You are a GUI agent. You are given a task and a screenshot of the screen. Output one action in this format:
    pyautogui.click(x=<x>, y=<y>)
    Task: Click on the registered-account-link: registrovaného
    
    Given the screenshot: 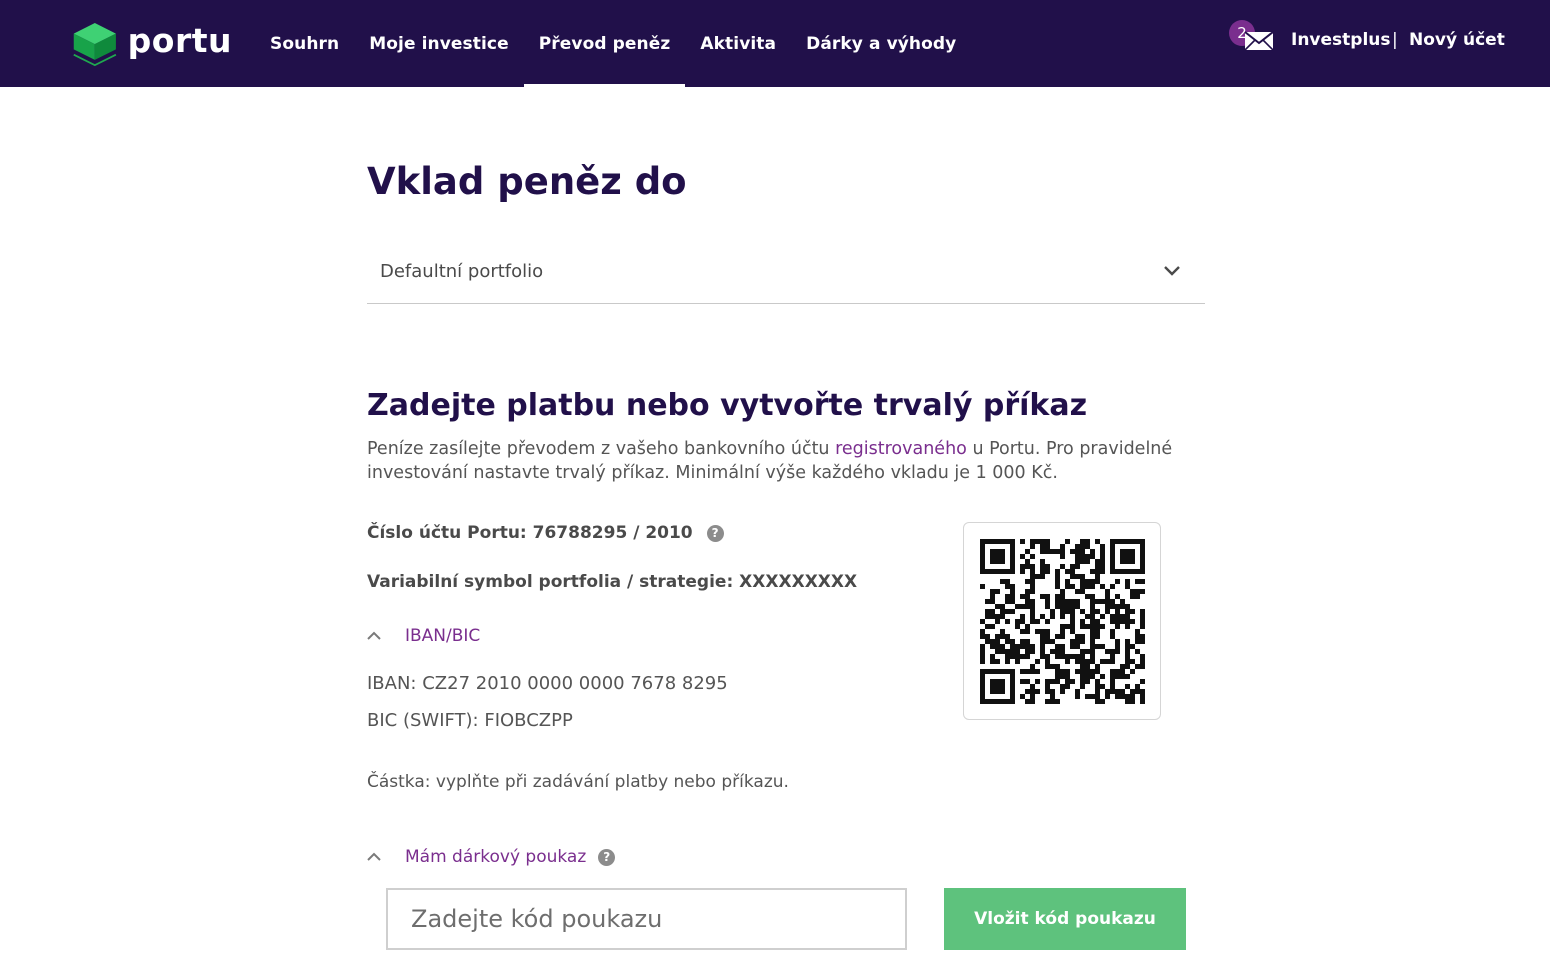 What is the action you would take?
    pyautogui.click(x=901, y=449)
    